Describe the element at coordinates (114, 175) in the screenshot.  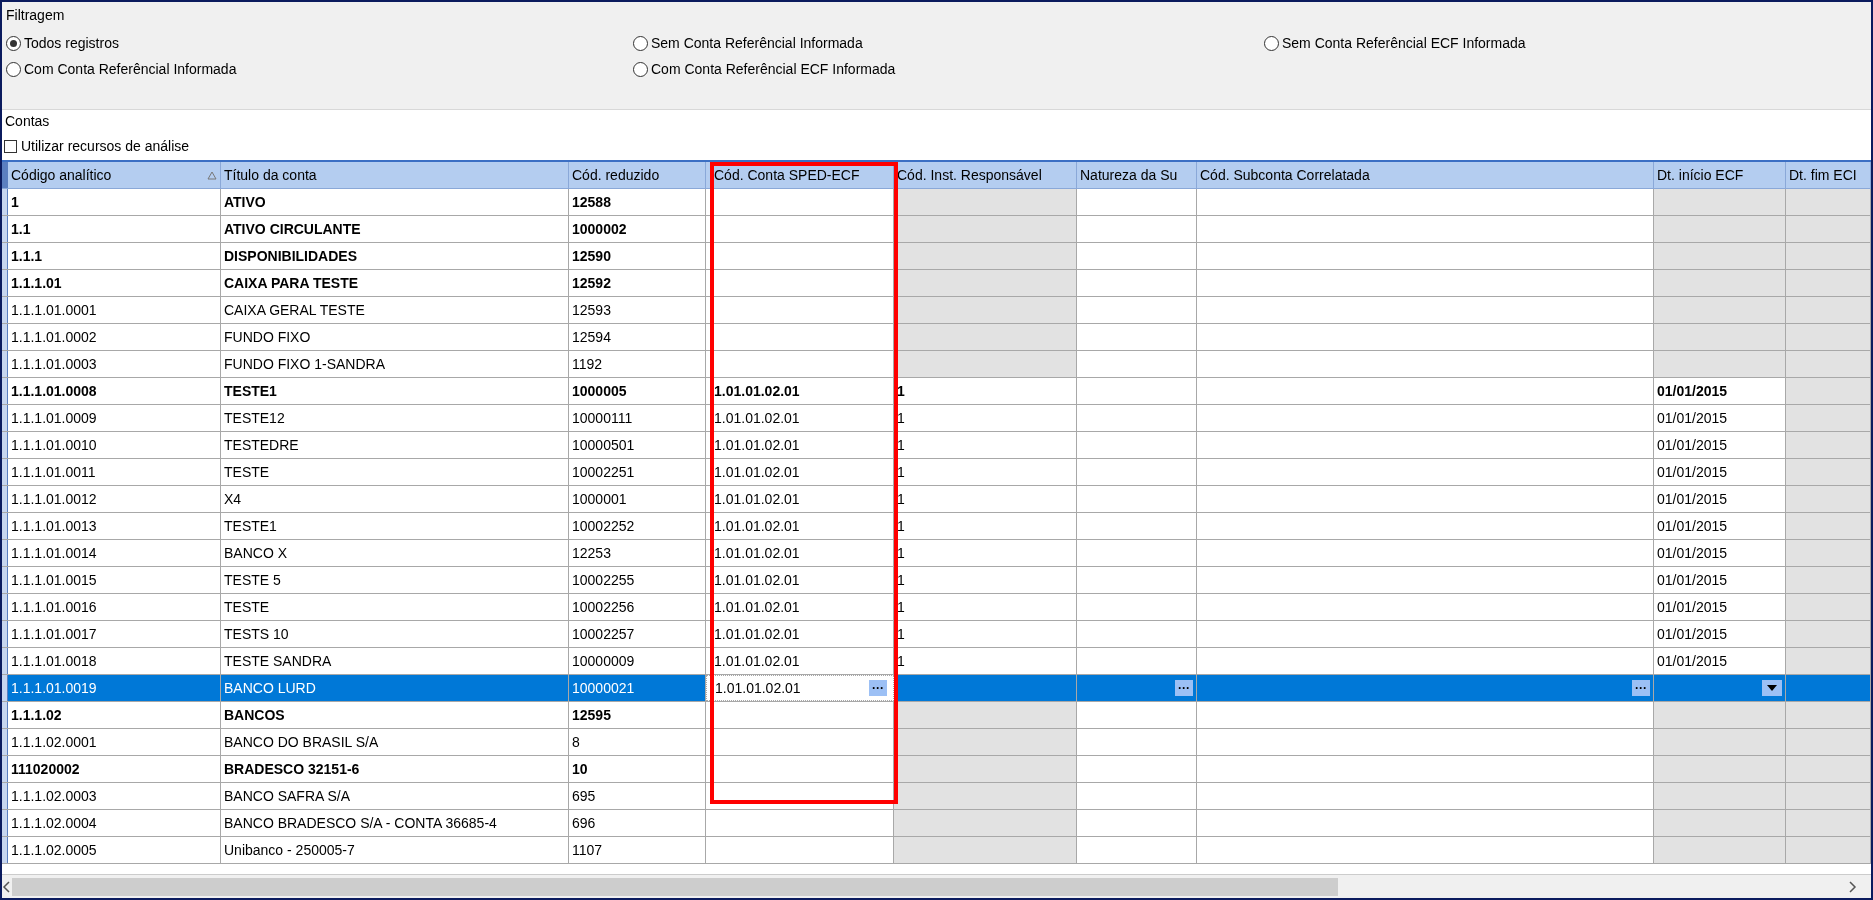
I see `column-header: Código analítico` at that location.